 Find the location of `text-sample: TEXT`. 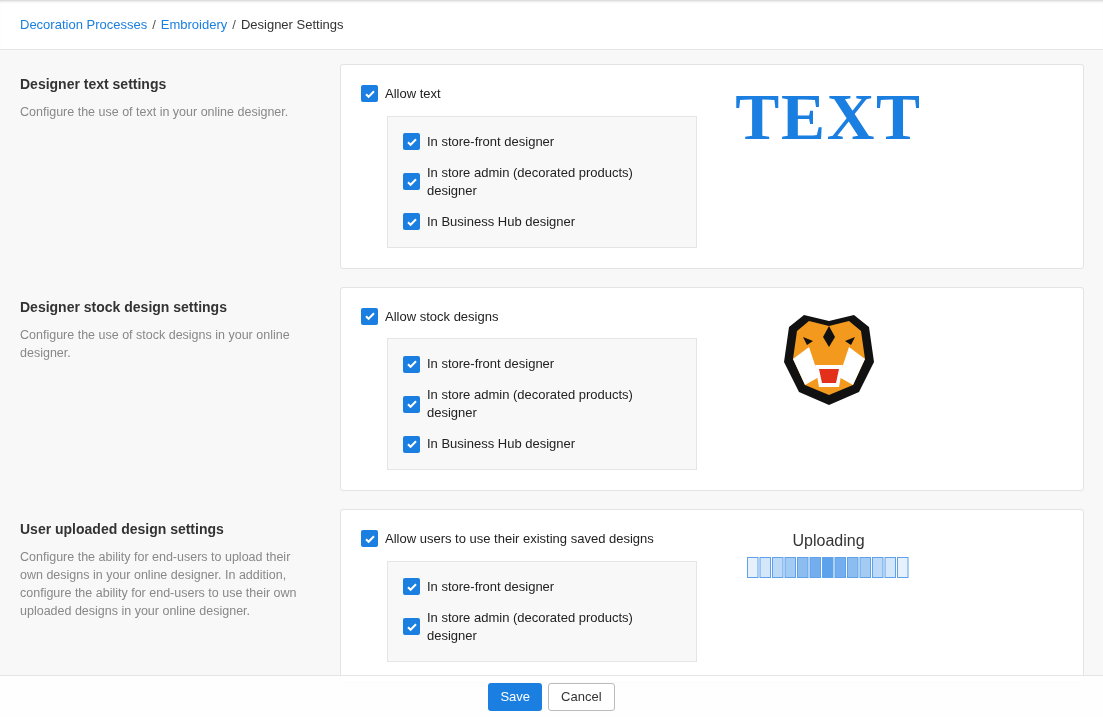

text-sample: TEXT is located at coordinates (828, 119).